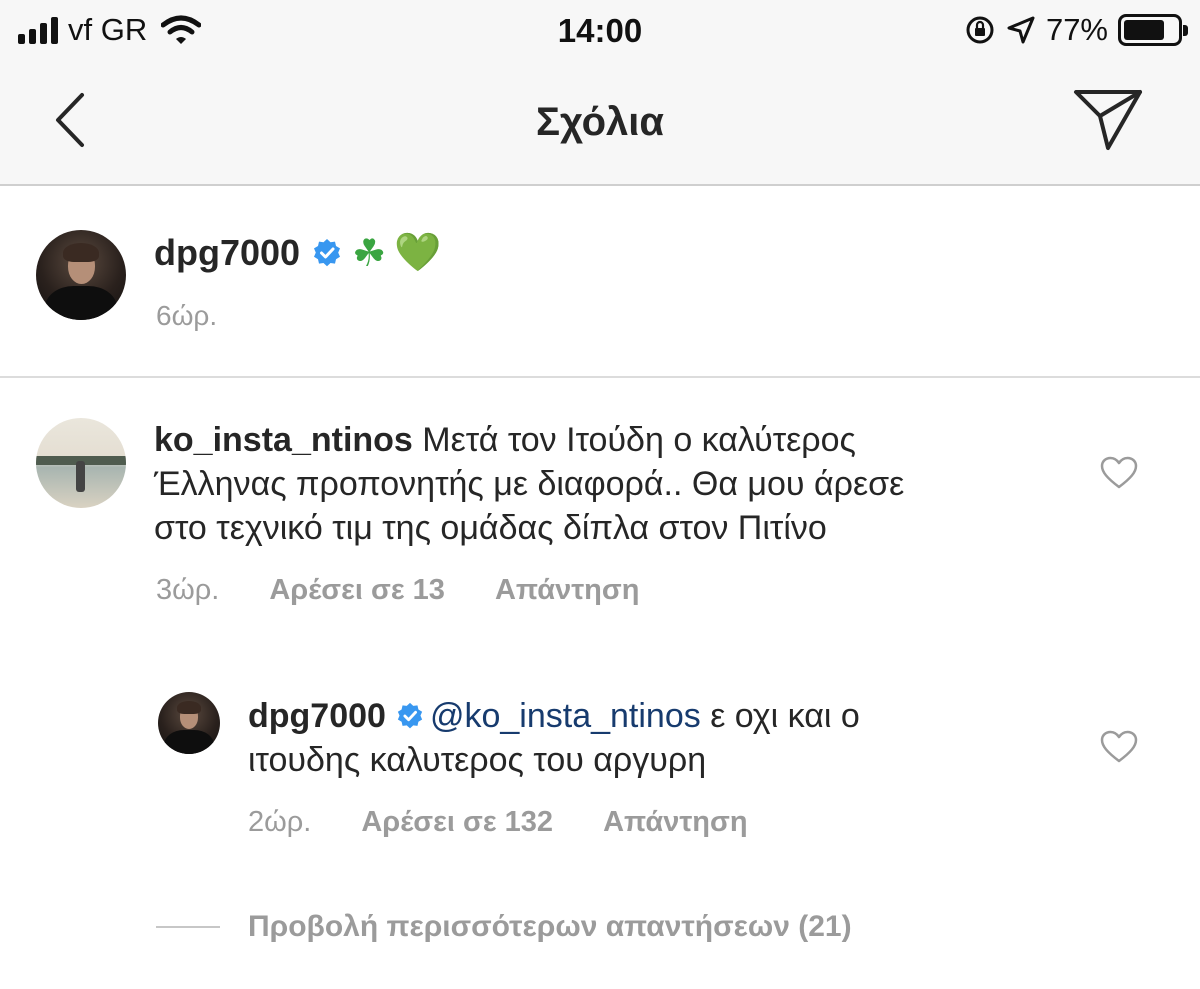  I want to click on reply-time: 2ώρ., so click(280, 822).